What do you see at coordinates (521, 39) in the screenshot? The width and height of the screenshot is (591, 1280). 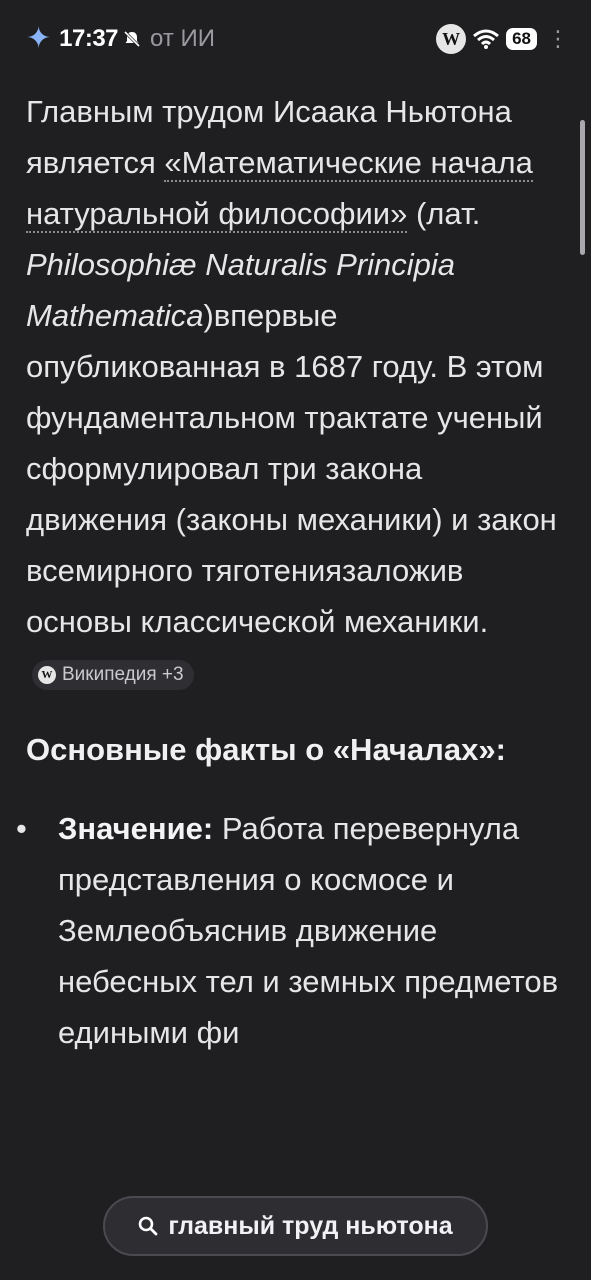 I see `battery-indicator: 68` at bounding box center [521, 39].